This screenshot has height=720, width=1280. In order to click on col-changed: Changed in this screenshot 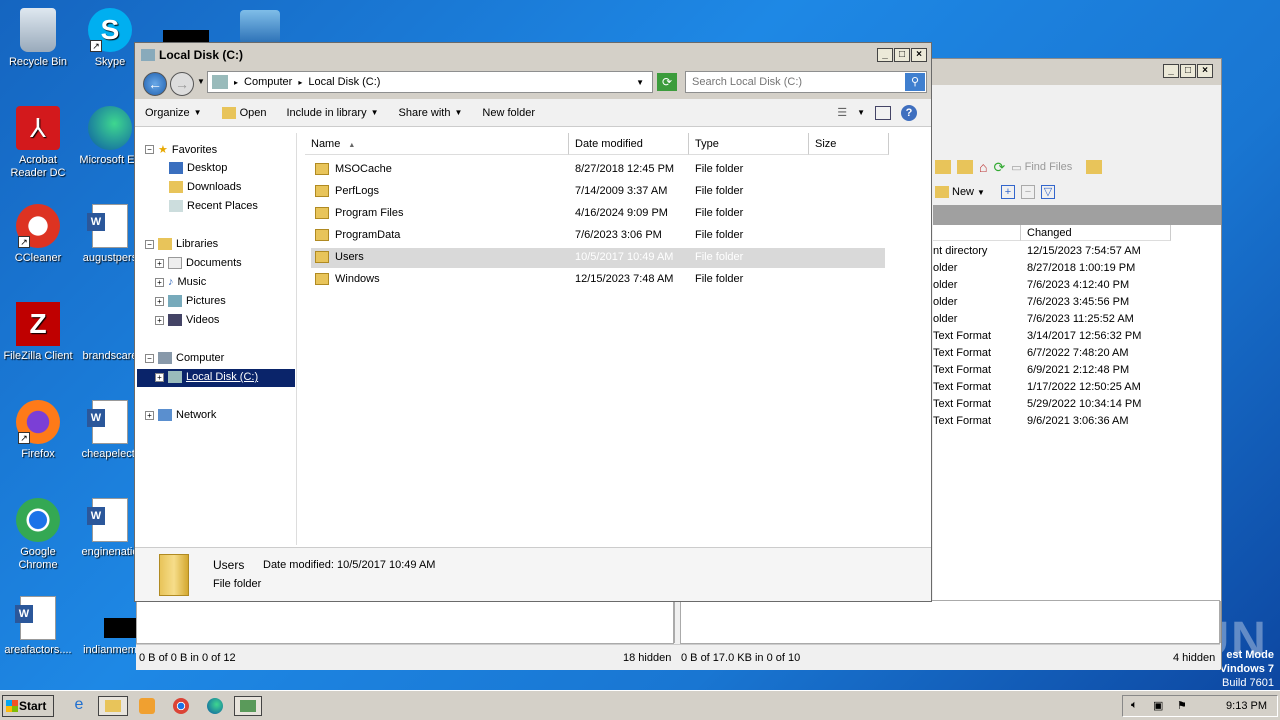, I will do `click(1096, 233)`.